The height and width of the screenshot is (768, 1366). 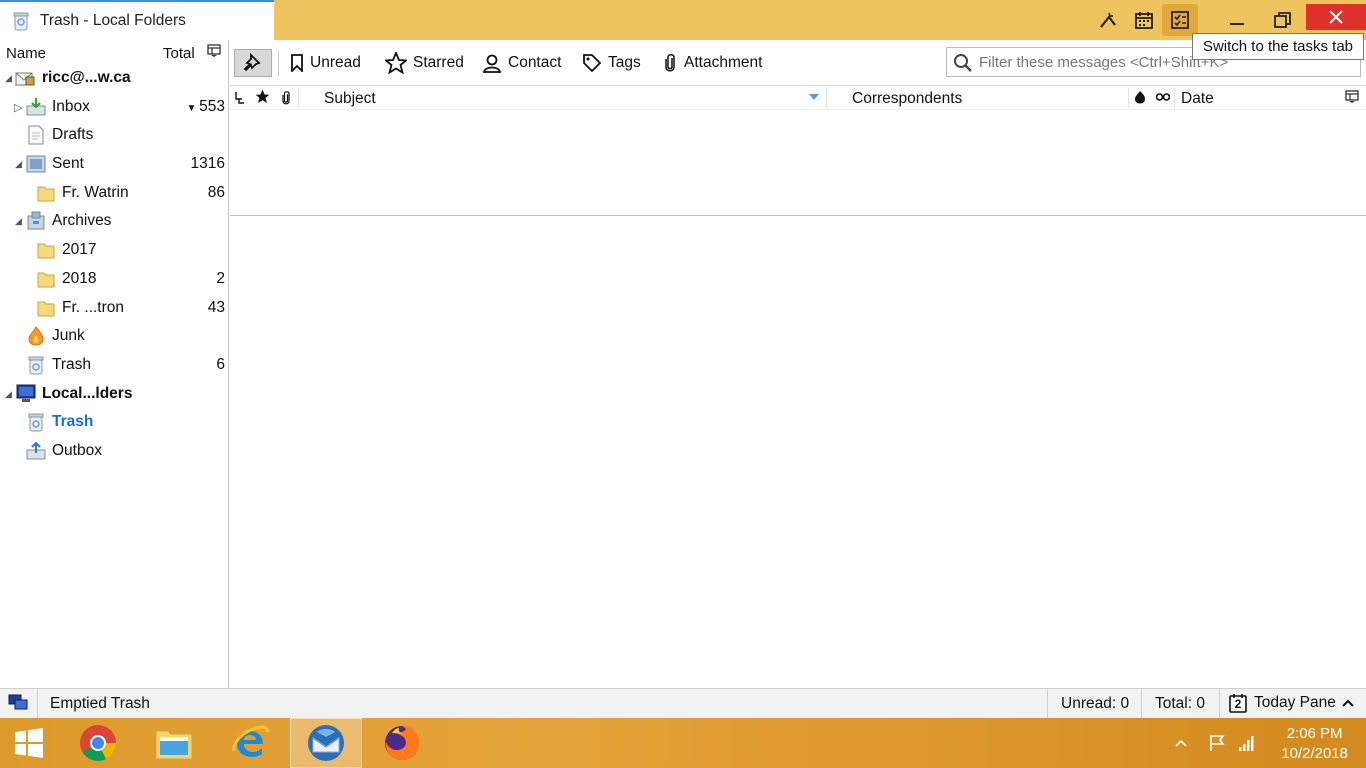 I want to click on attachment-filter-button: Attachment, so click(x=712, y=63).